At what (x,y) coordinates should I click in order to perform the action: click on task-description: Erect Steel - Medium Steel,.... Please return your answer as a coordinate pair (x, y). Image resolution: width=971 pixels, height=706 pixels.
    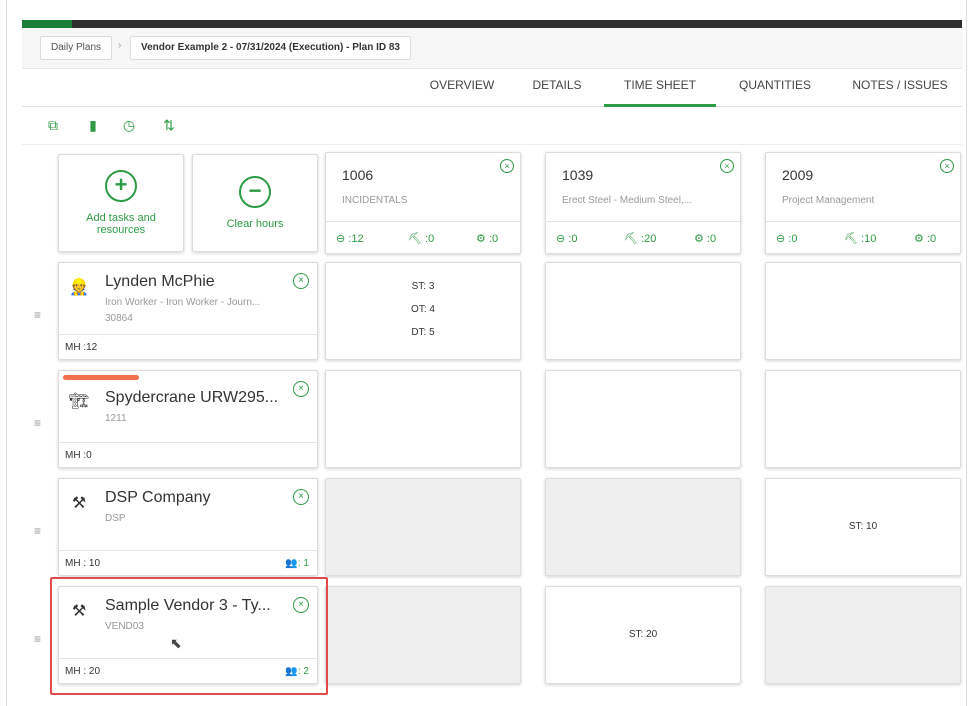
    Looking at the image, I should click on (627, 200).